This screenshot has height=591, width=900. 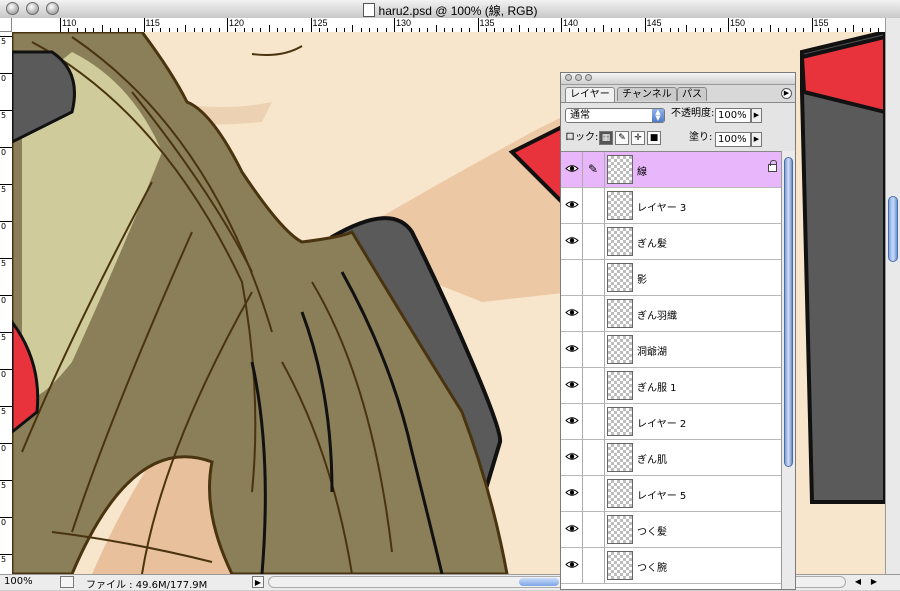 What do you see at coordinates (615, 115) in the screenshot?
I see `blend-mode-select: 通常 ▲ ▼` at bounding box center [615, 115].